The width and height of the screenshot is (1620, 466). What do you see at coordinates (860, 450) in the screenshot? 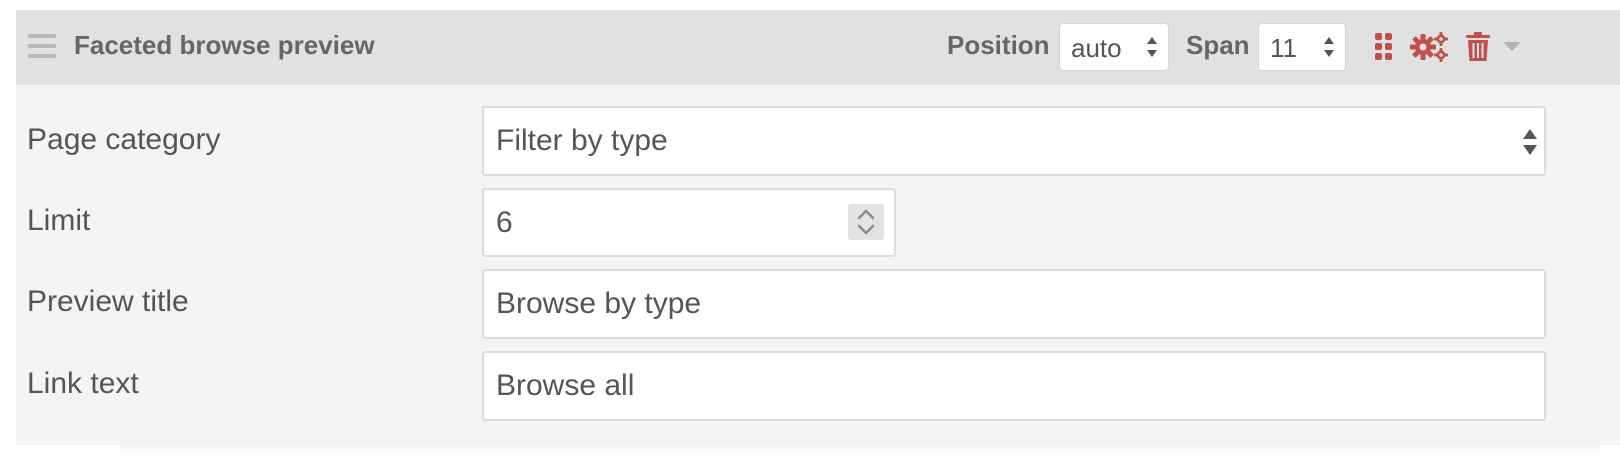
I see `panel-shadow` at bounding box center [860, 450].